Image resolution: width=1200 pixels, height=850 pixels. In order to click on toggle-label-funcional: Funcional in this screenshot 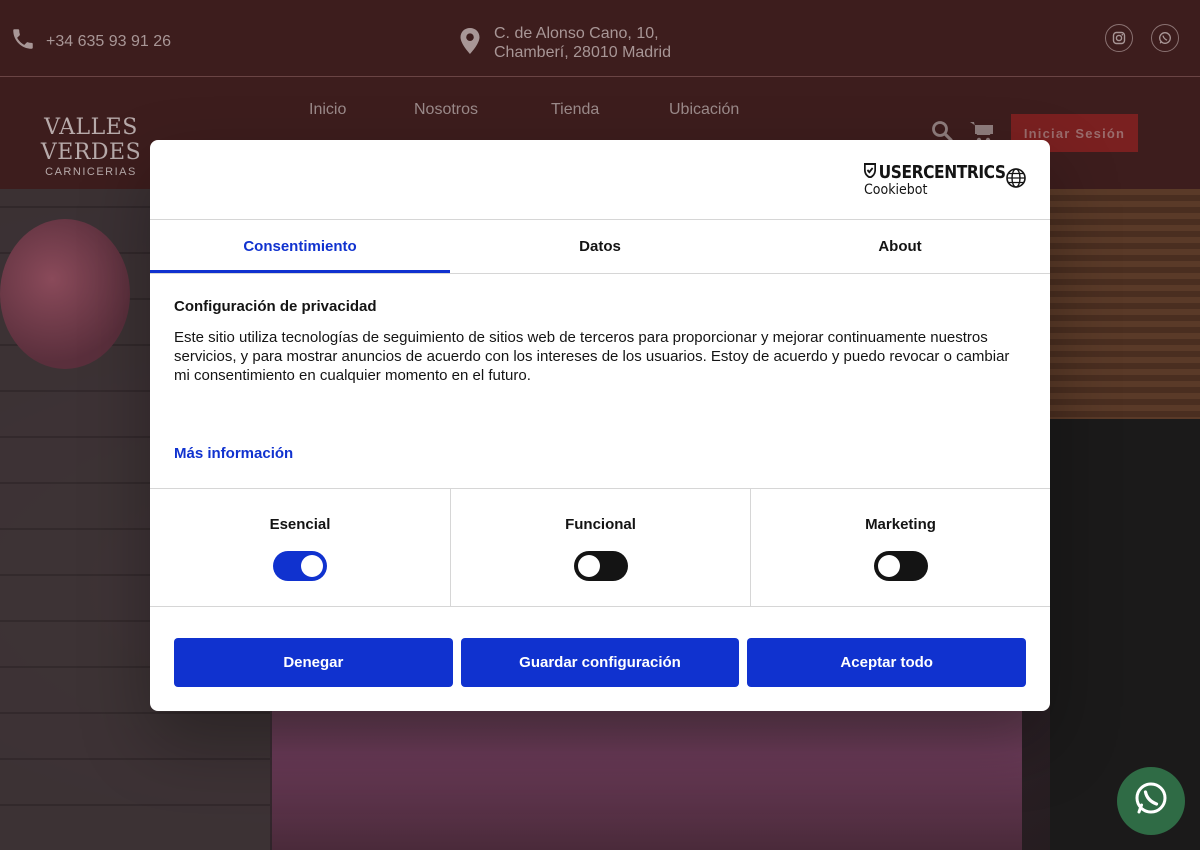, I will do `click(600, 524)`.